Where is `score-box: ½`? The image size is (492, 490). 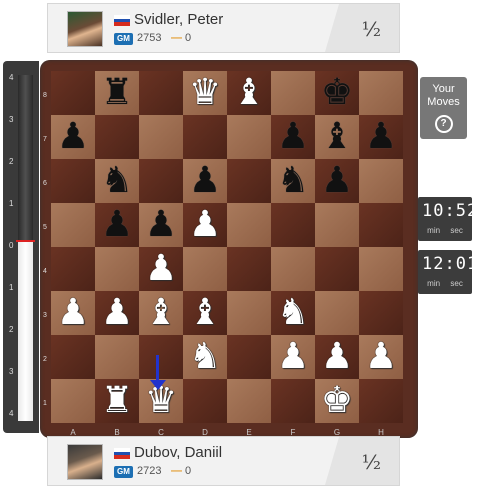 score-box: ½ is located at coordinates (362, 28).